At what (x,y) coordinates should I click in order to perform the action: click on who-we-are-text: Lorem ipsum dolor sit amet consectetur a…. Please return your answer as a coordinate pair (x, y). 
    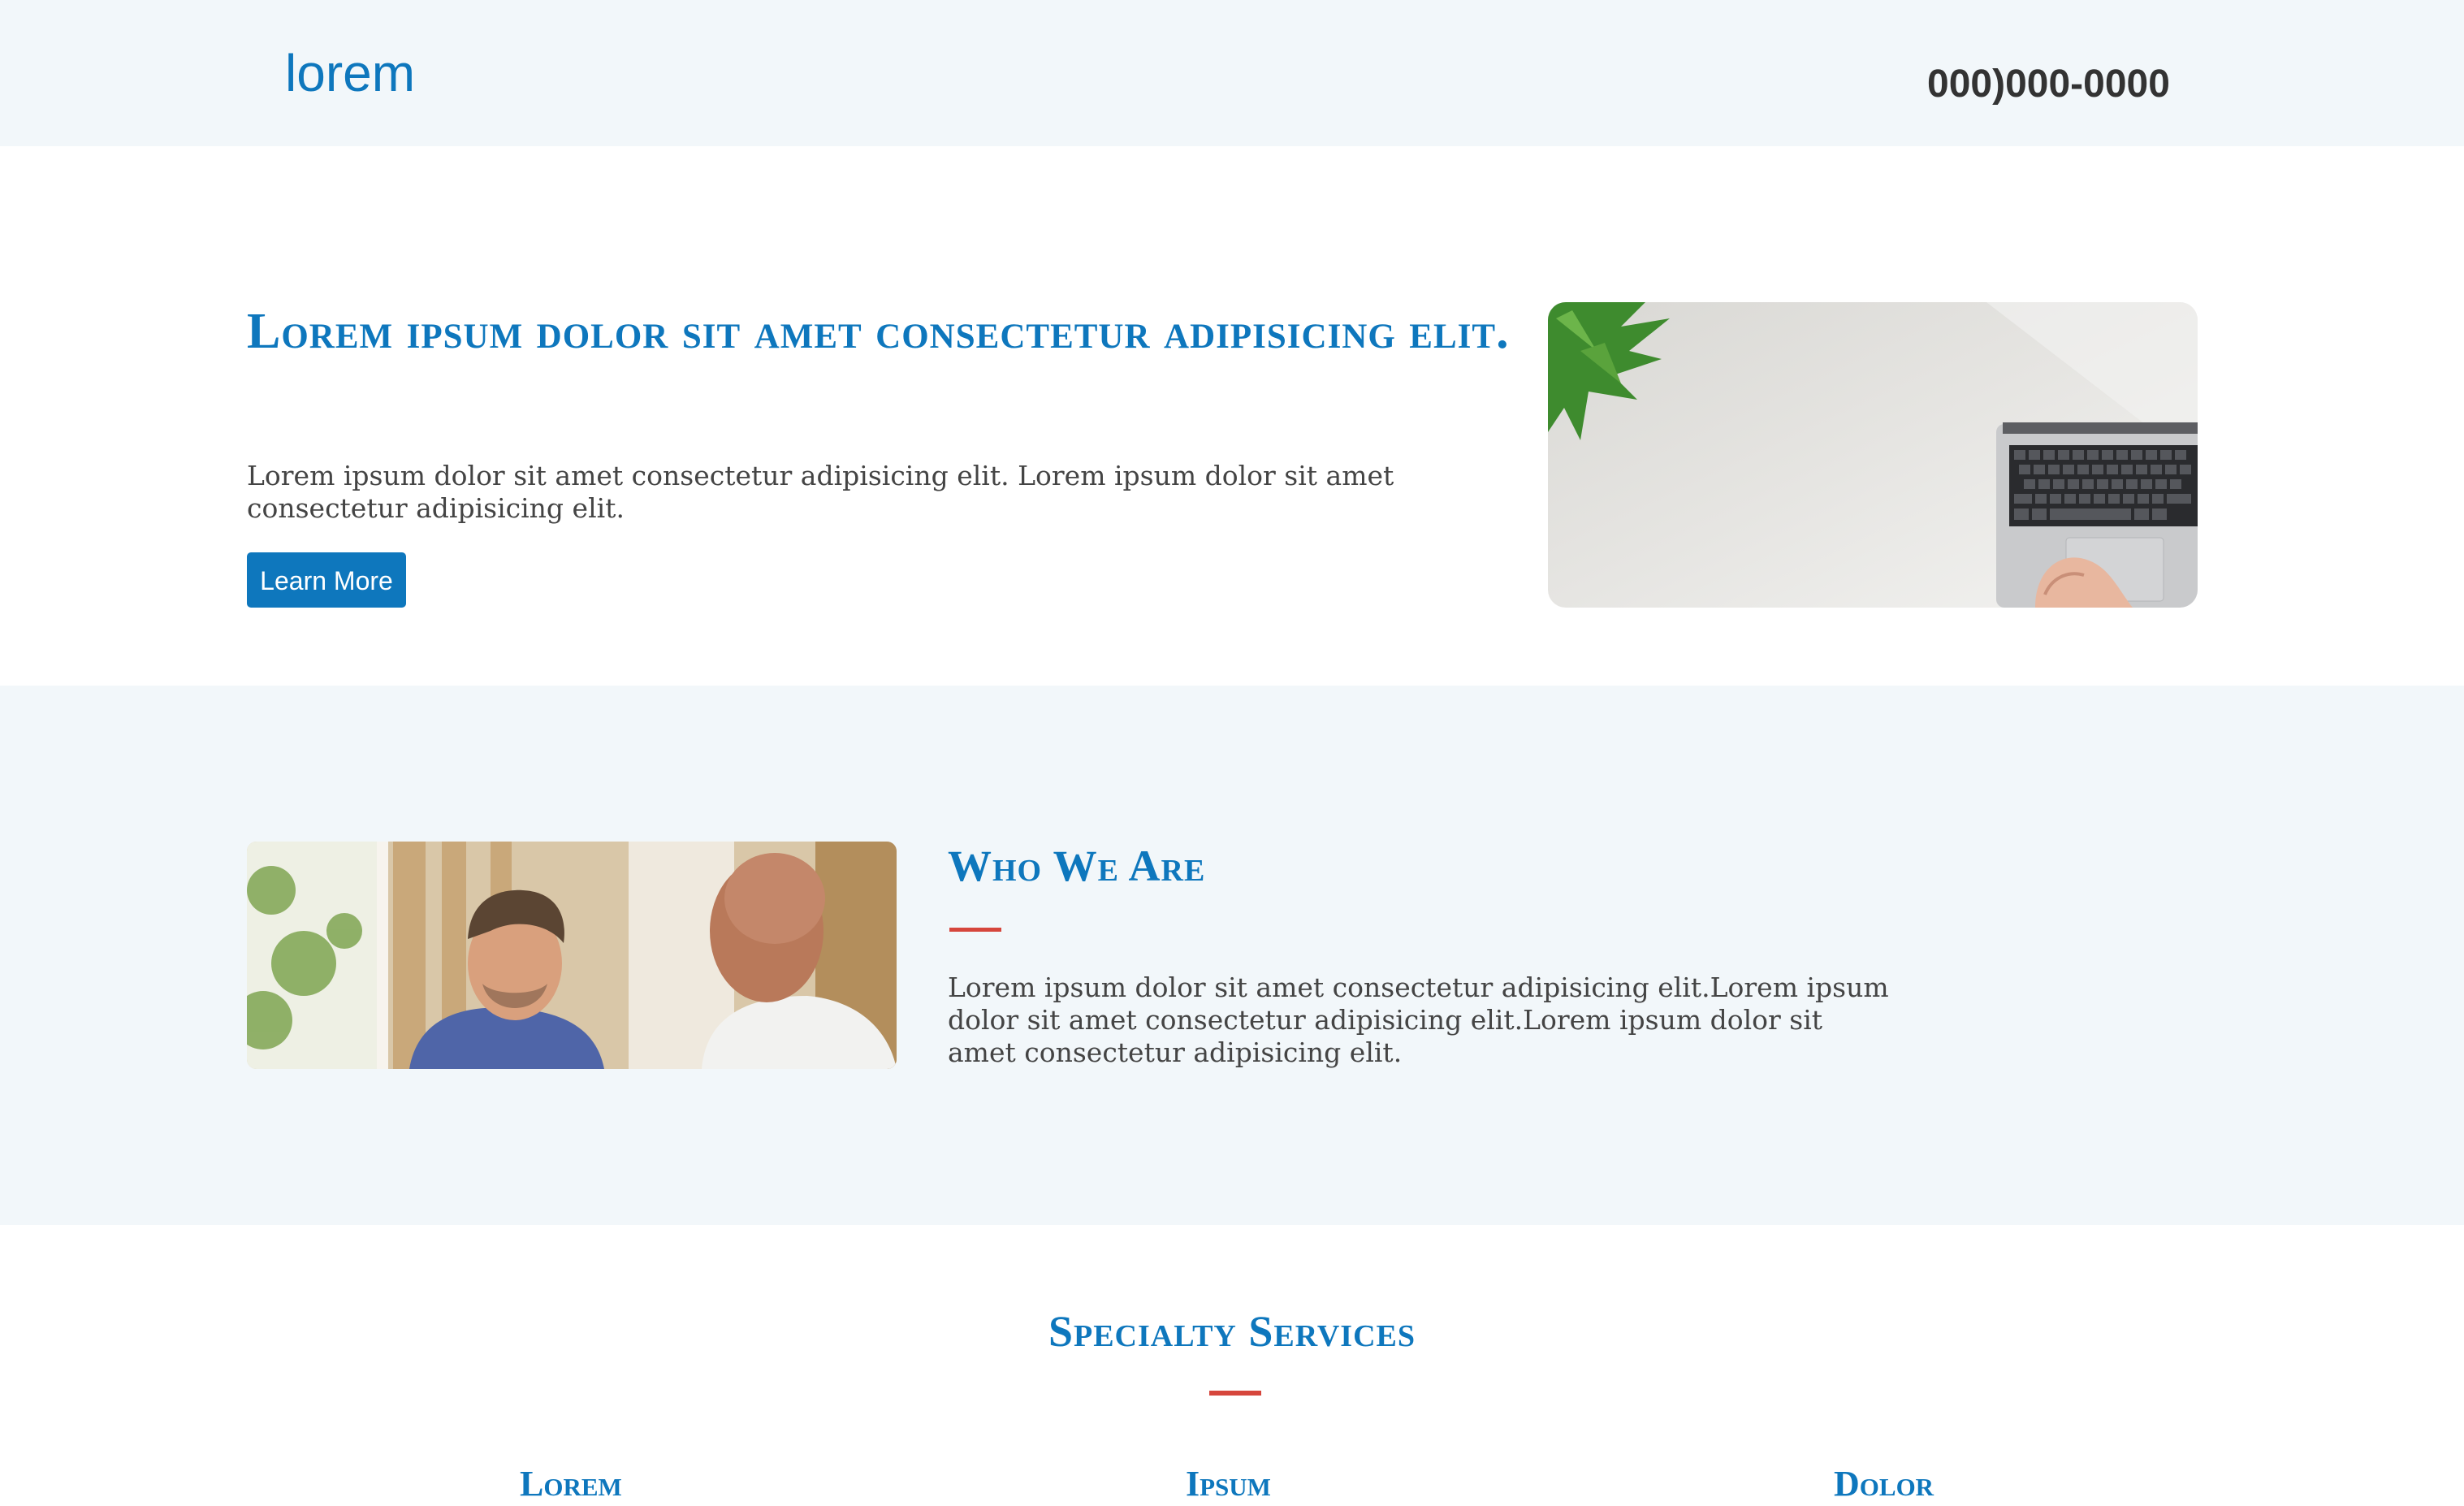
    Looking at the image, I should click on (1418, 1020).